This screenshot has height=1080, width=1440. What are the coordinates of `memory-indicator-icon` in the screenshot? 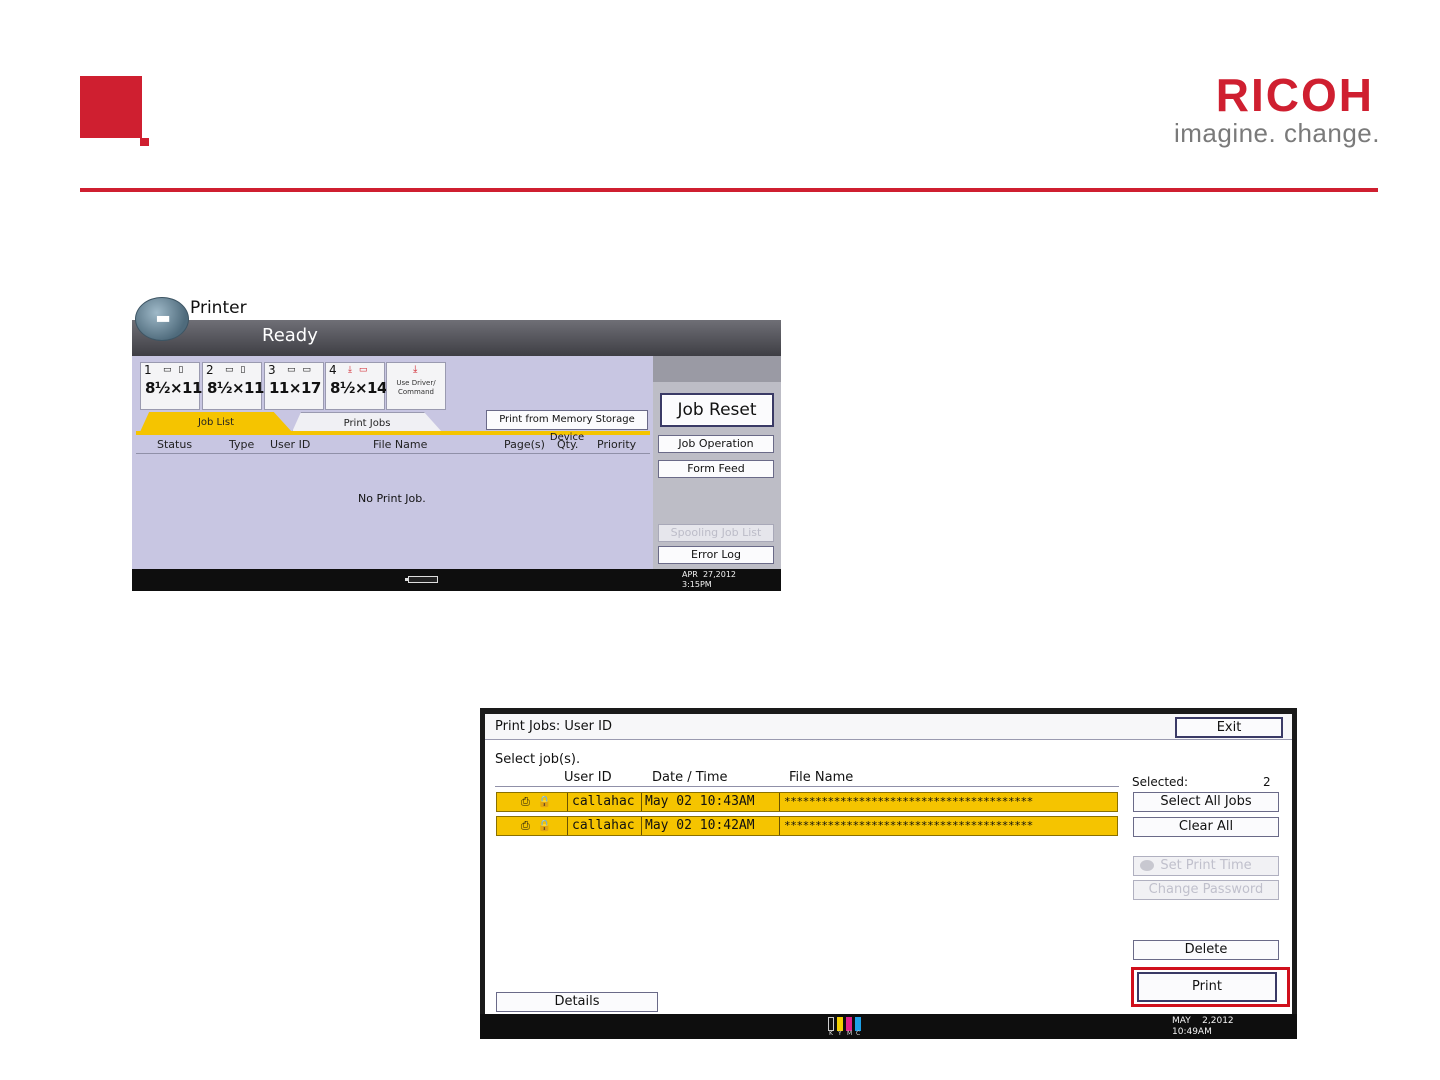 It's located at (421, 579).